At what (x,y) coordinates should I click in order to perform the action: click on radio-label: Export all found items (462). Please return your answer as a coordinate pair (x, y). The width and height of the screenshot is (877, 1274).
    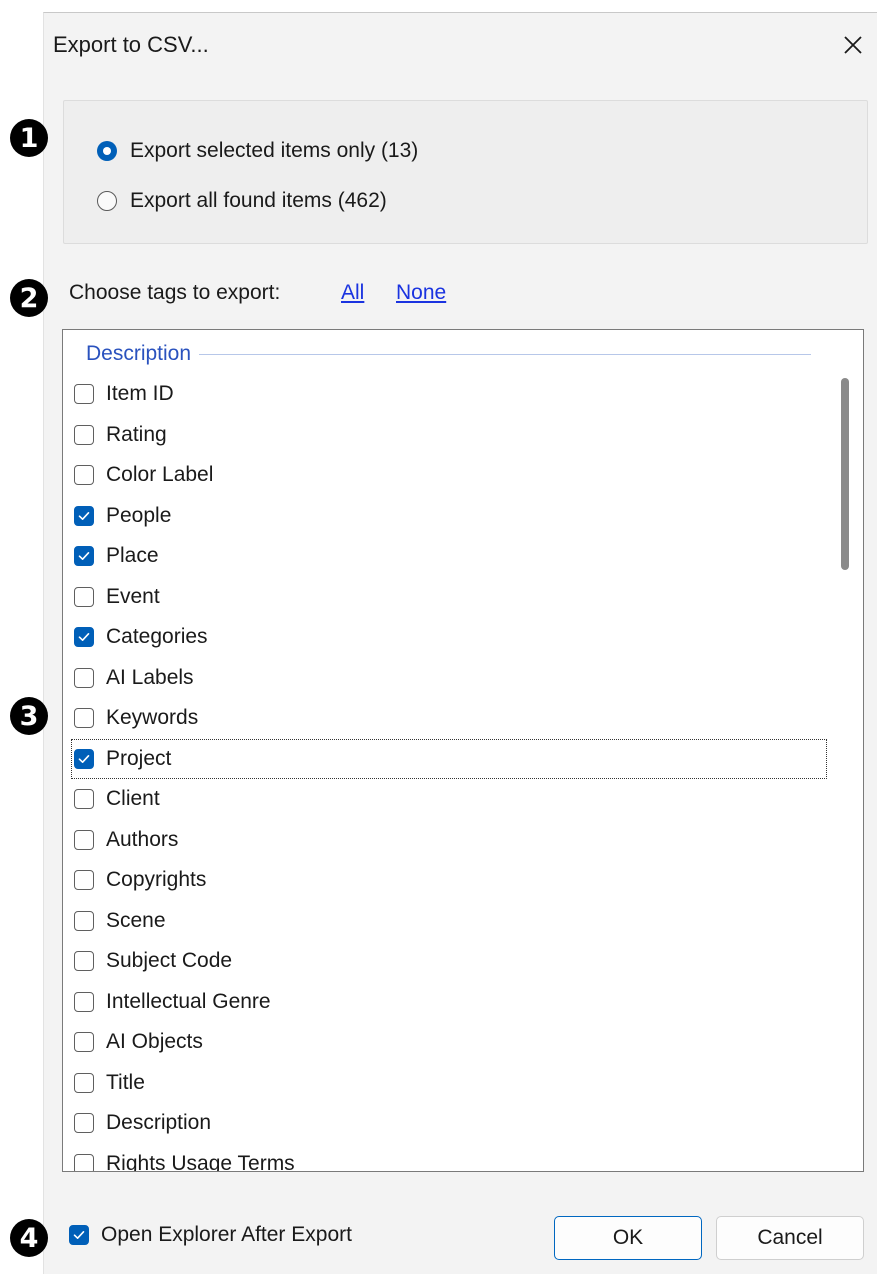
    Looking at the image, I should click on (258, 200).